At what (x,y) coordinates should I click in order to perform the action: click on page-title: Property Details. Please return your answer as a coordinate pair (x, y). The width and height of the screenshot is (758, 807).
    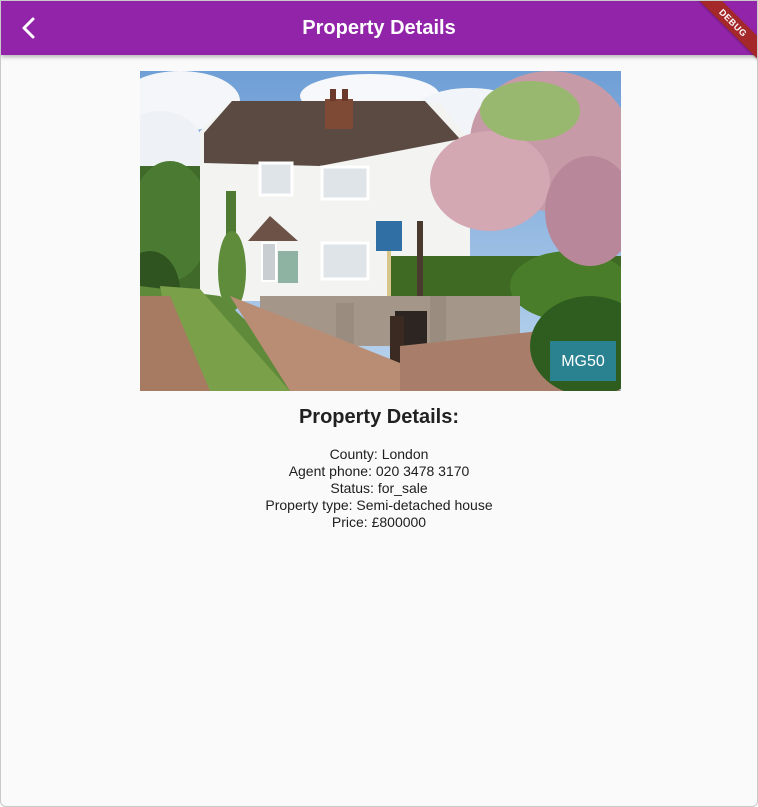
    Looking at the image, I should click on (379, 28).